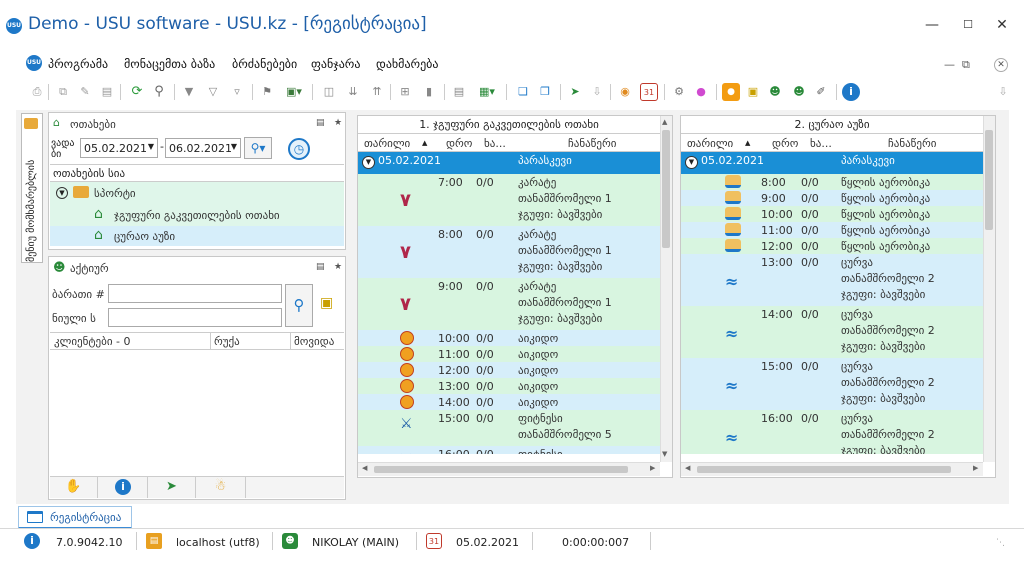  Describe the element at coordinates (320, 123) in the screenshot. I see `rooms-panel-restore-button: ▤` at that location.